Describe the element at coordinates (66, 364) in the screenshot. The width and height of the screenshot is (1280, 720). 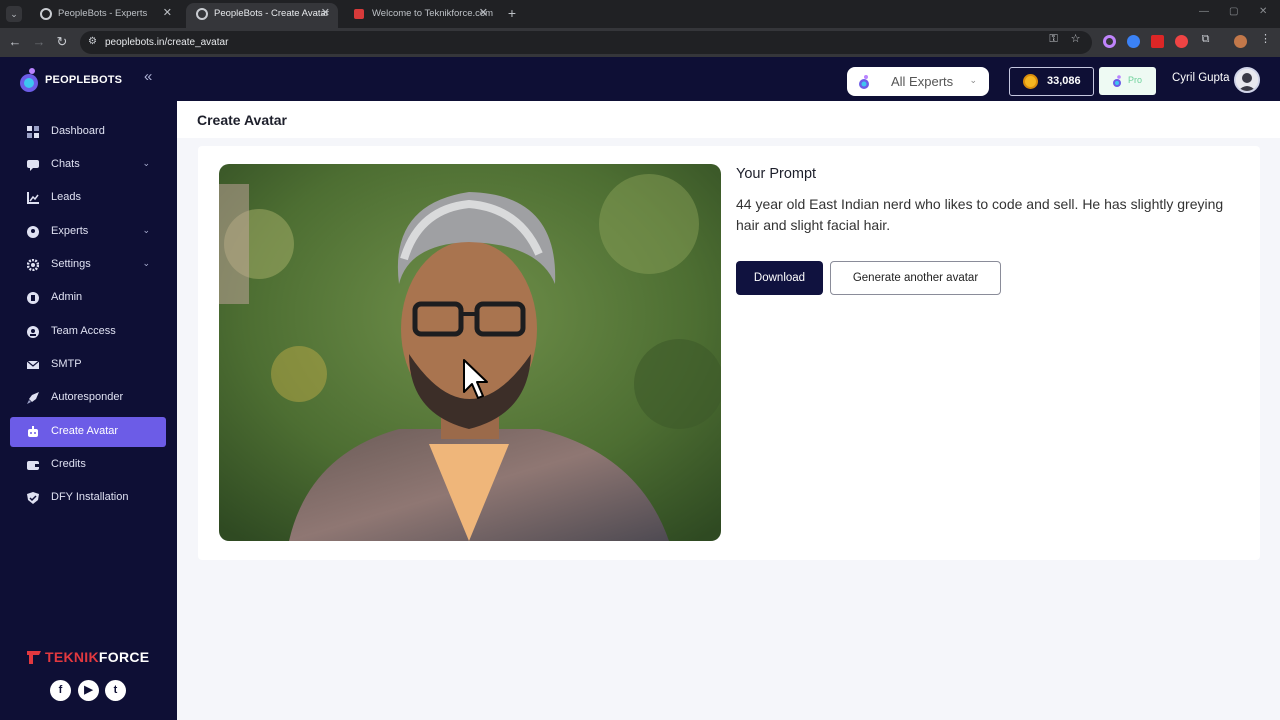
I see `sidebar-item-label: SMTP` at that location.